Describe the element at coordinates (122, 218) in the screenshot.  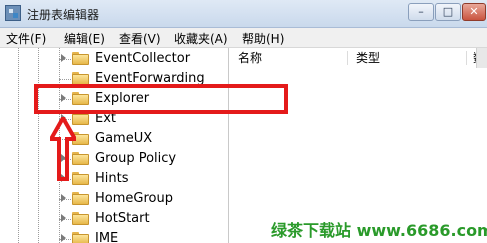
I see `tree-item-label: HotStart` at that location.